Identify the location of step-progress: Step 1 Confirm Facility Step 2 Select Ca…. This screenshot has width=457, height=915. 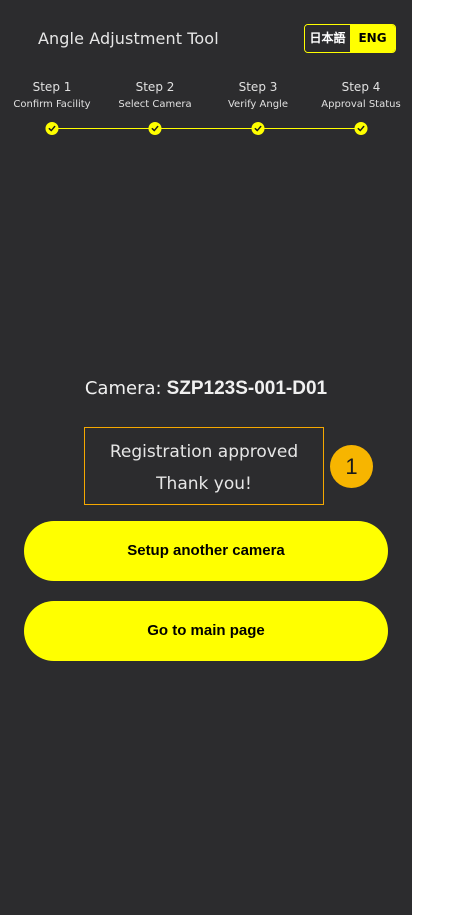
(206, 110).